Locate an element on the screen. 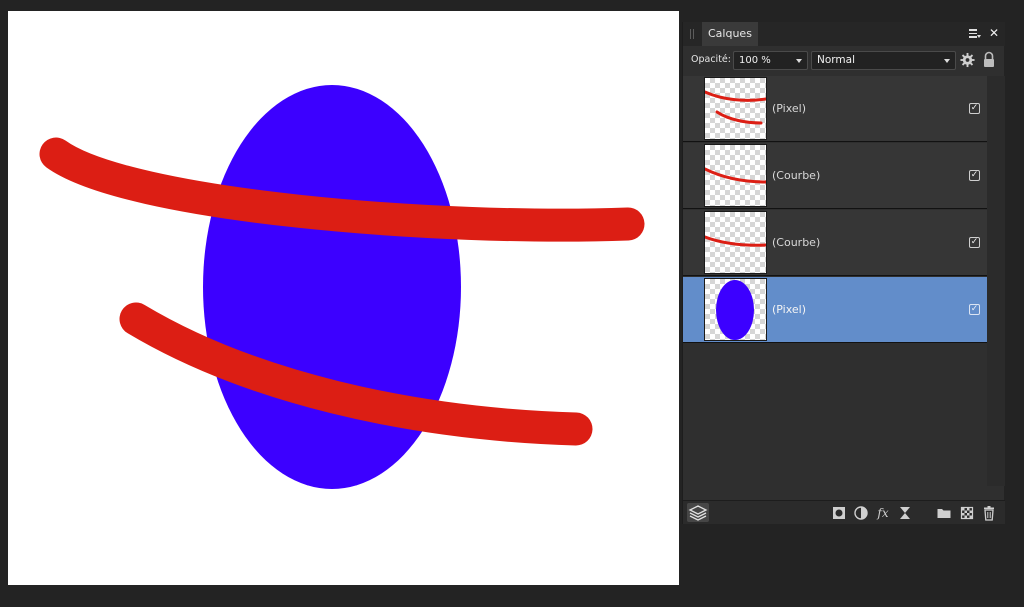  add-pixel-layer-icon is located at coordinates (967, 513).